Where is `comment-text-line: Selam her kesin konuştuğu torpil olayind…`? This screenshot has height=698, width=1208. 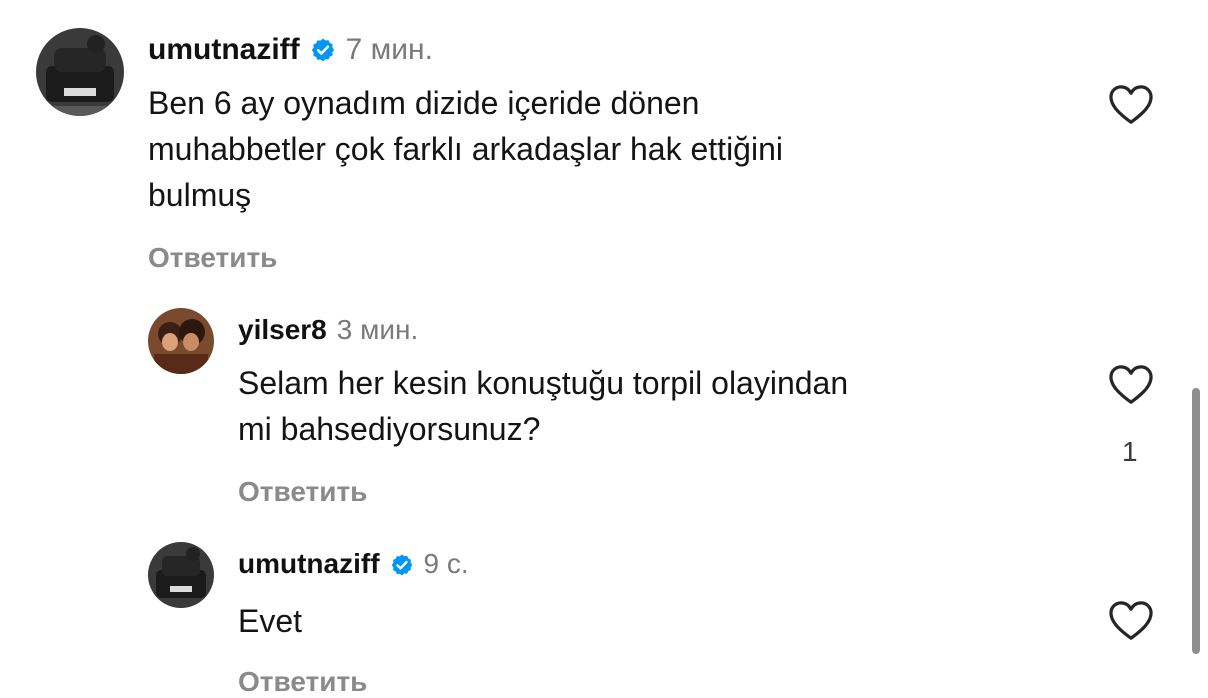
comment-text-line: Selam her kesin konuştuğu torpil olayind… is located at coordinates (543, 383).